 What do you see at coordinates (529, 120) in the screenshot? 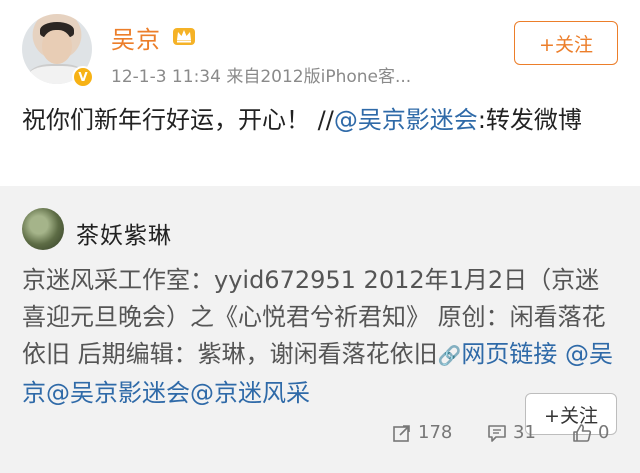
I see `post-text-suffix: :转发微博` at bounding box center [529, 120].